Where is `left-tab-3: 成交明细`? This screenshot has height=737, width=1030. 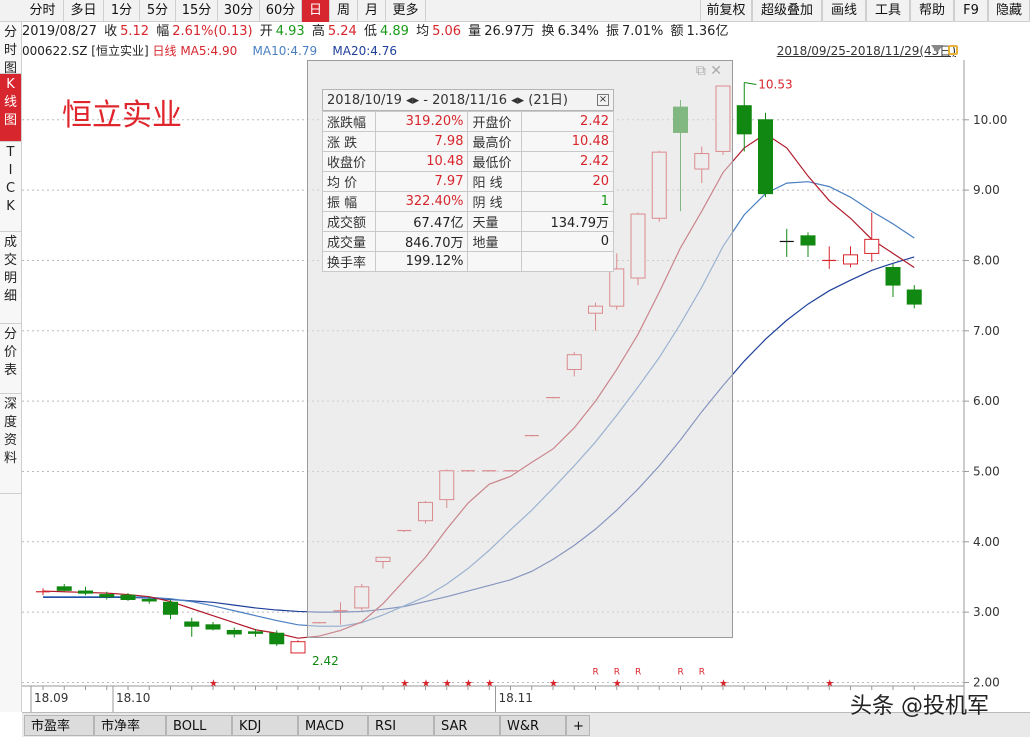
left-tab-3: 成交明细 is located at coordinates (10, 278).